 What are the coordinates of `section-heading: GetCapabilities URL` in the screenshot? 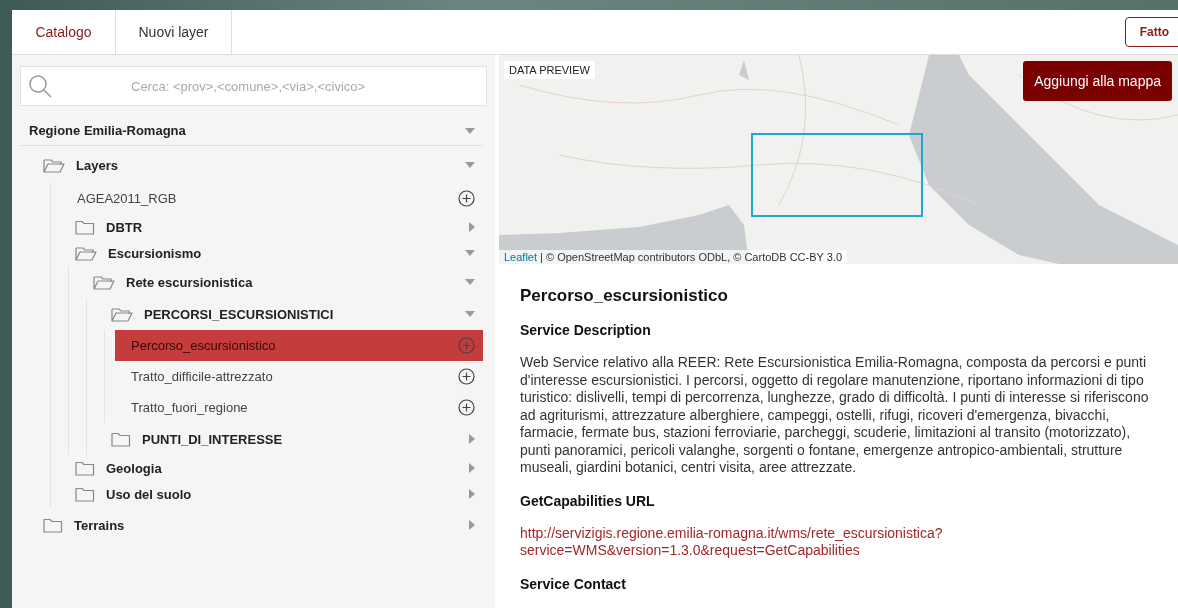 It's located at (588, 500).